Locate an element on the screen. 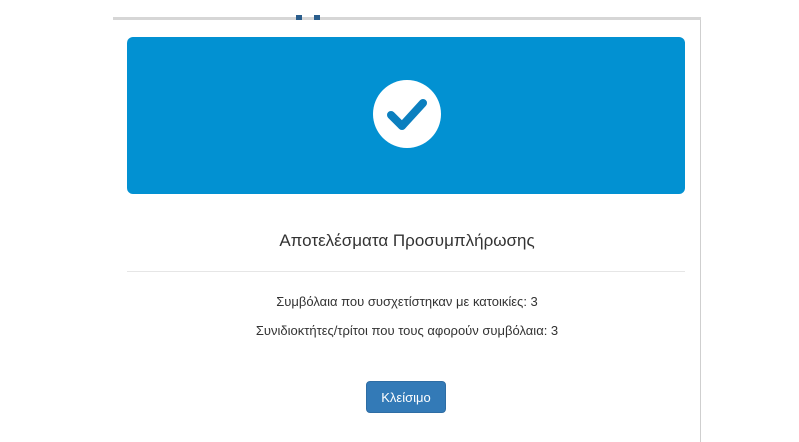 The image size is (799, 442). close-button: Κλείσιμο is located at coordinates (406, 397).